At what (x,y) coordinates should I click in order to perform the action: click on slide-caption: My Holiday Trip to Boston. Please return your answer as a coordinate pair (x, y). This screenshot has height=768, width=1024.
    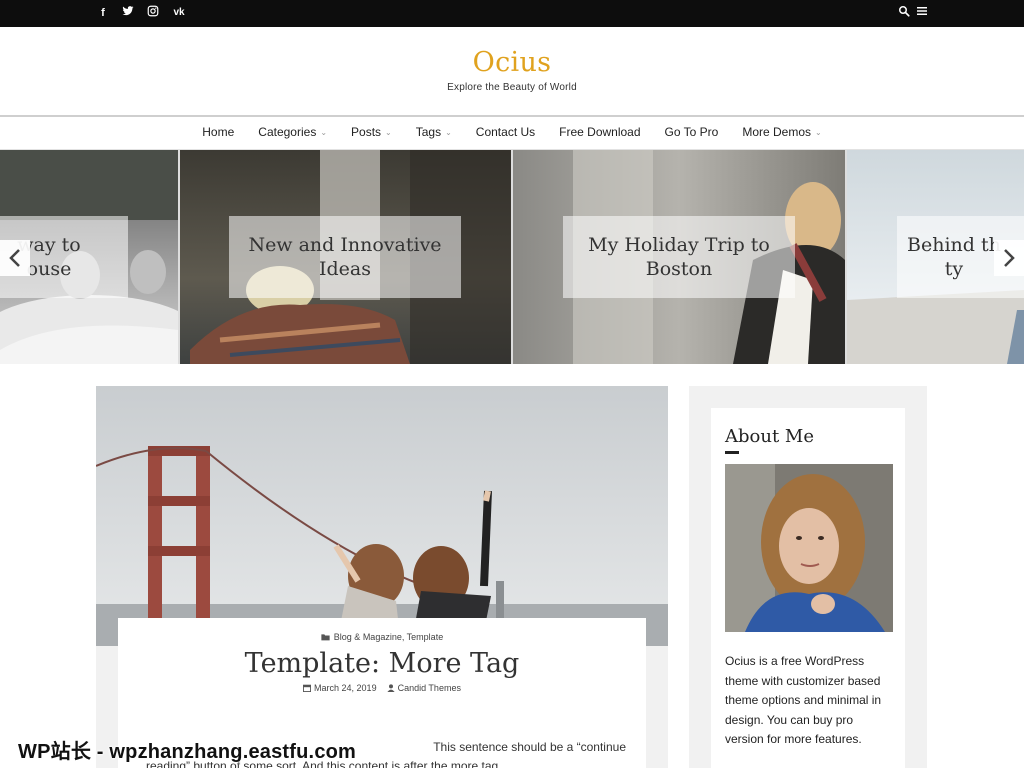
    Looking at the image, I should click on (679, 257).